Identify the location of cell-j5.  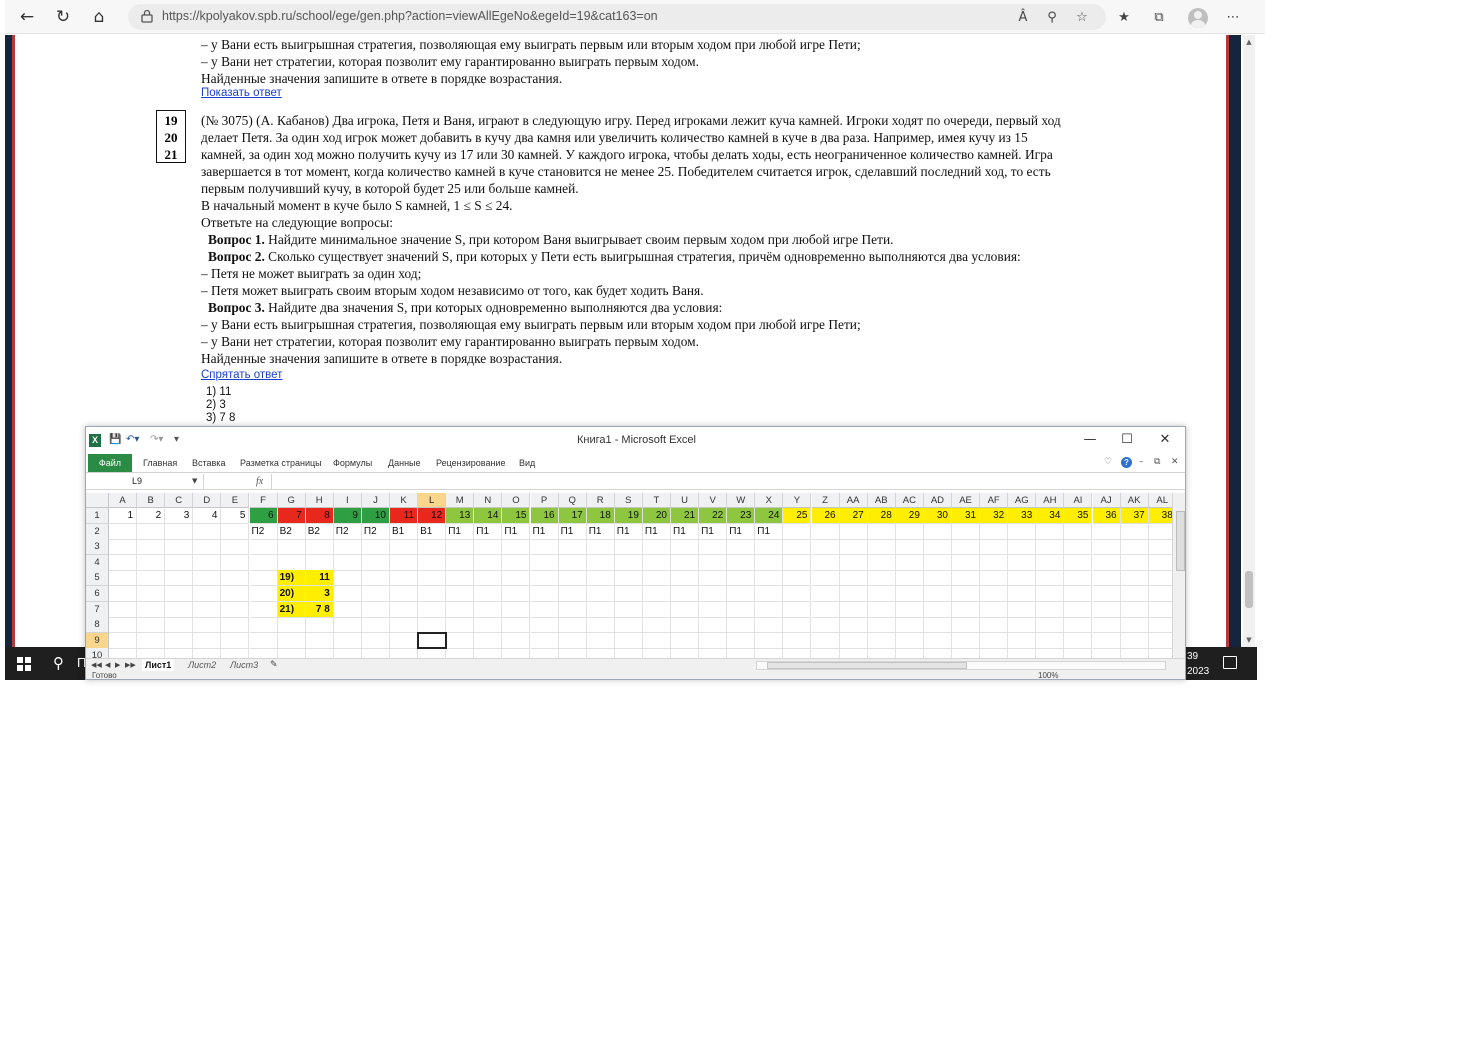
(375, 578).